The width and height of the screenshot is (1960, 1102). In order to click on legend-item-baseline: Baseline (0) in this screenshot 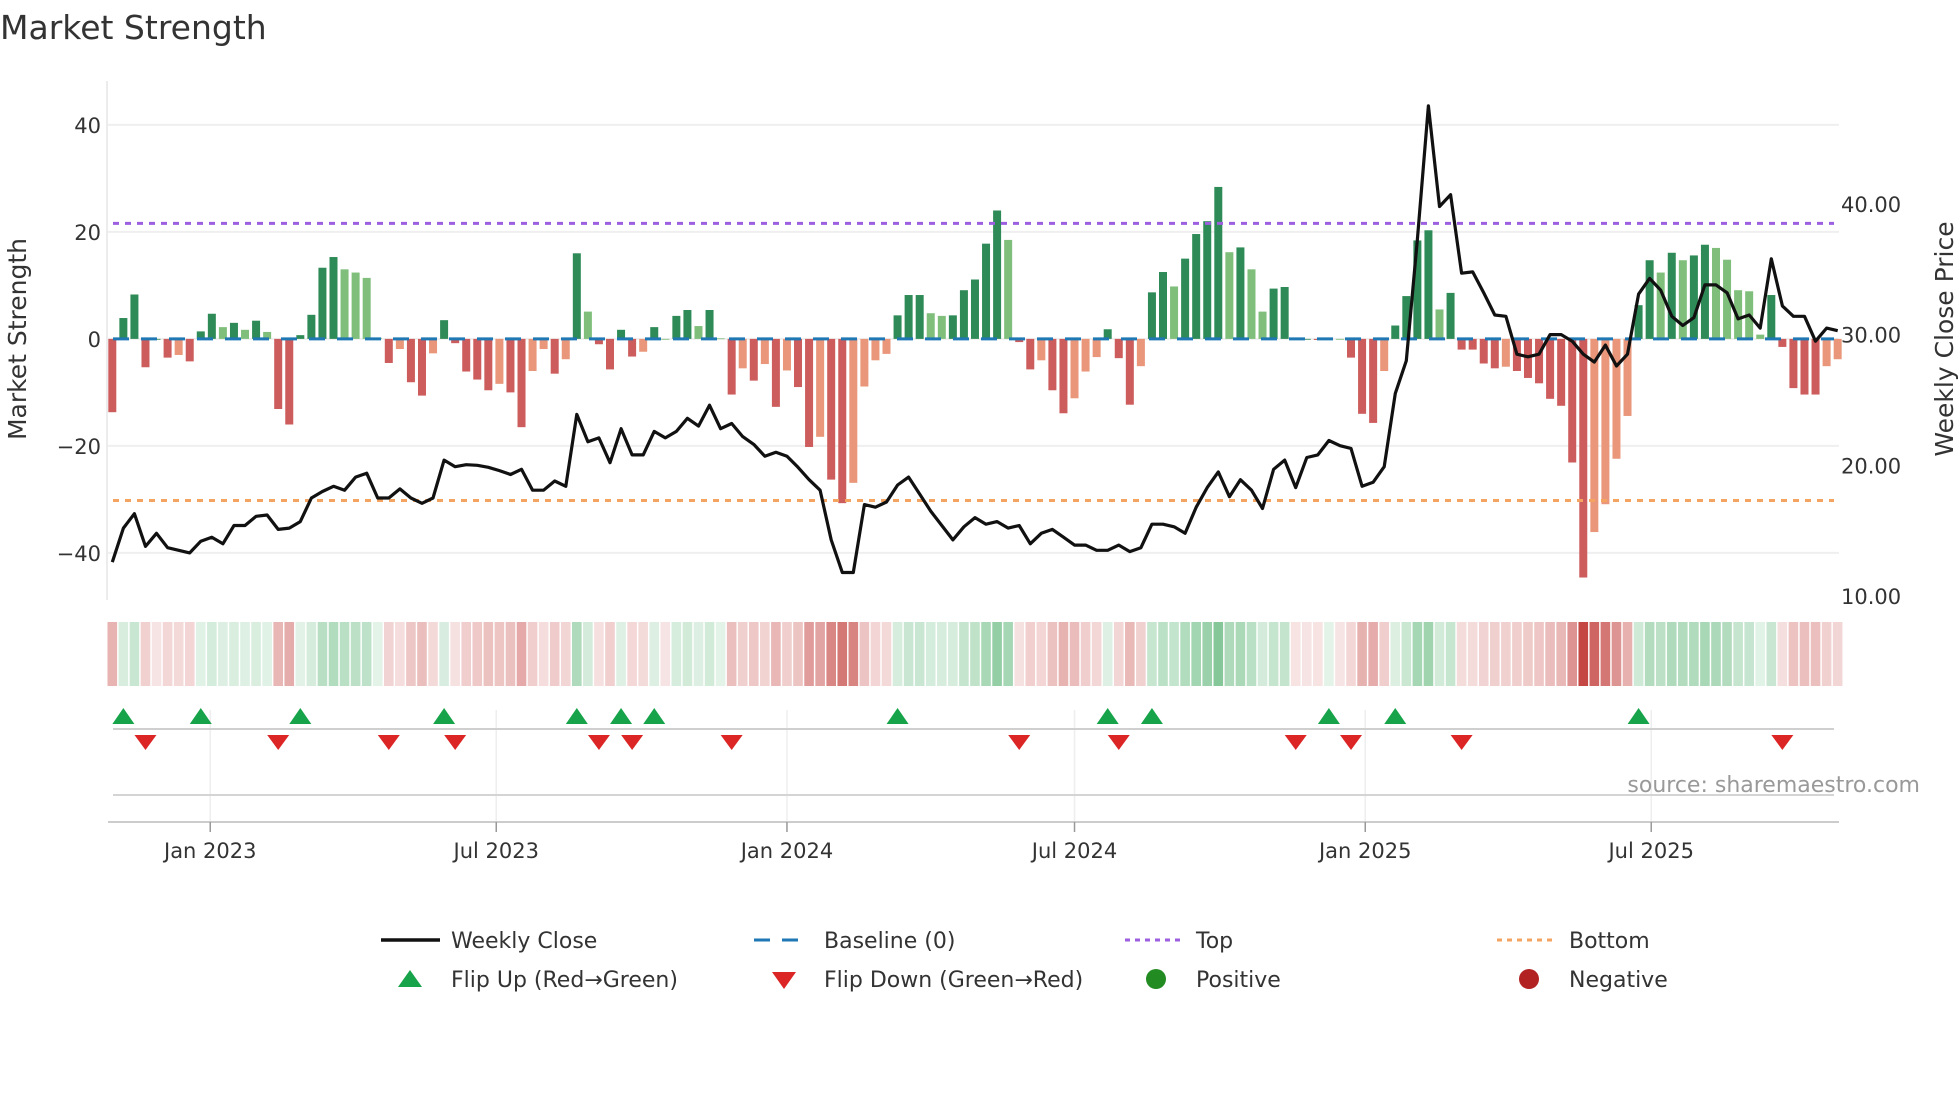, I will do `click(854, 941)`.